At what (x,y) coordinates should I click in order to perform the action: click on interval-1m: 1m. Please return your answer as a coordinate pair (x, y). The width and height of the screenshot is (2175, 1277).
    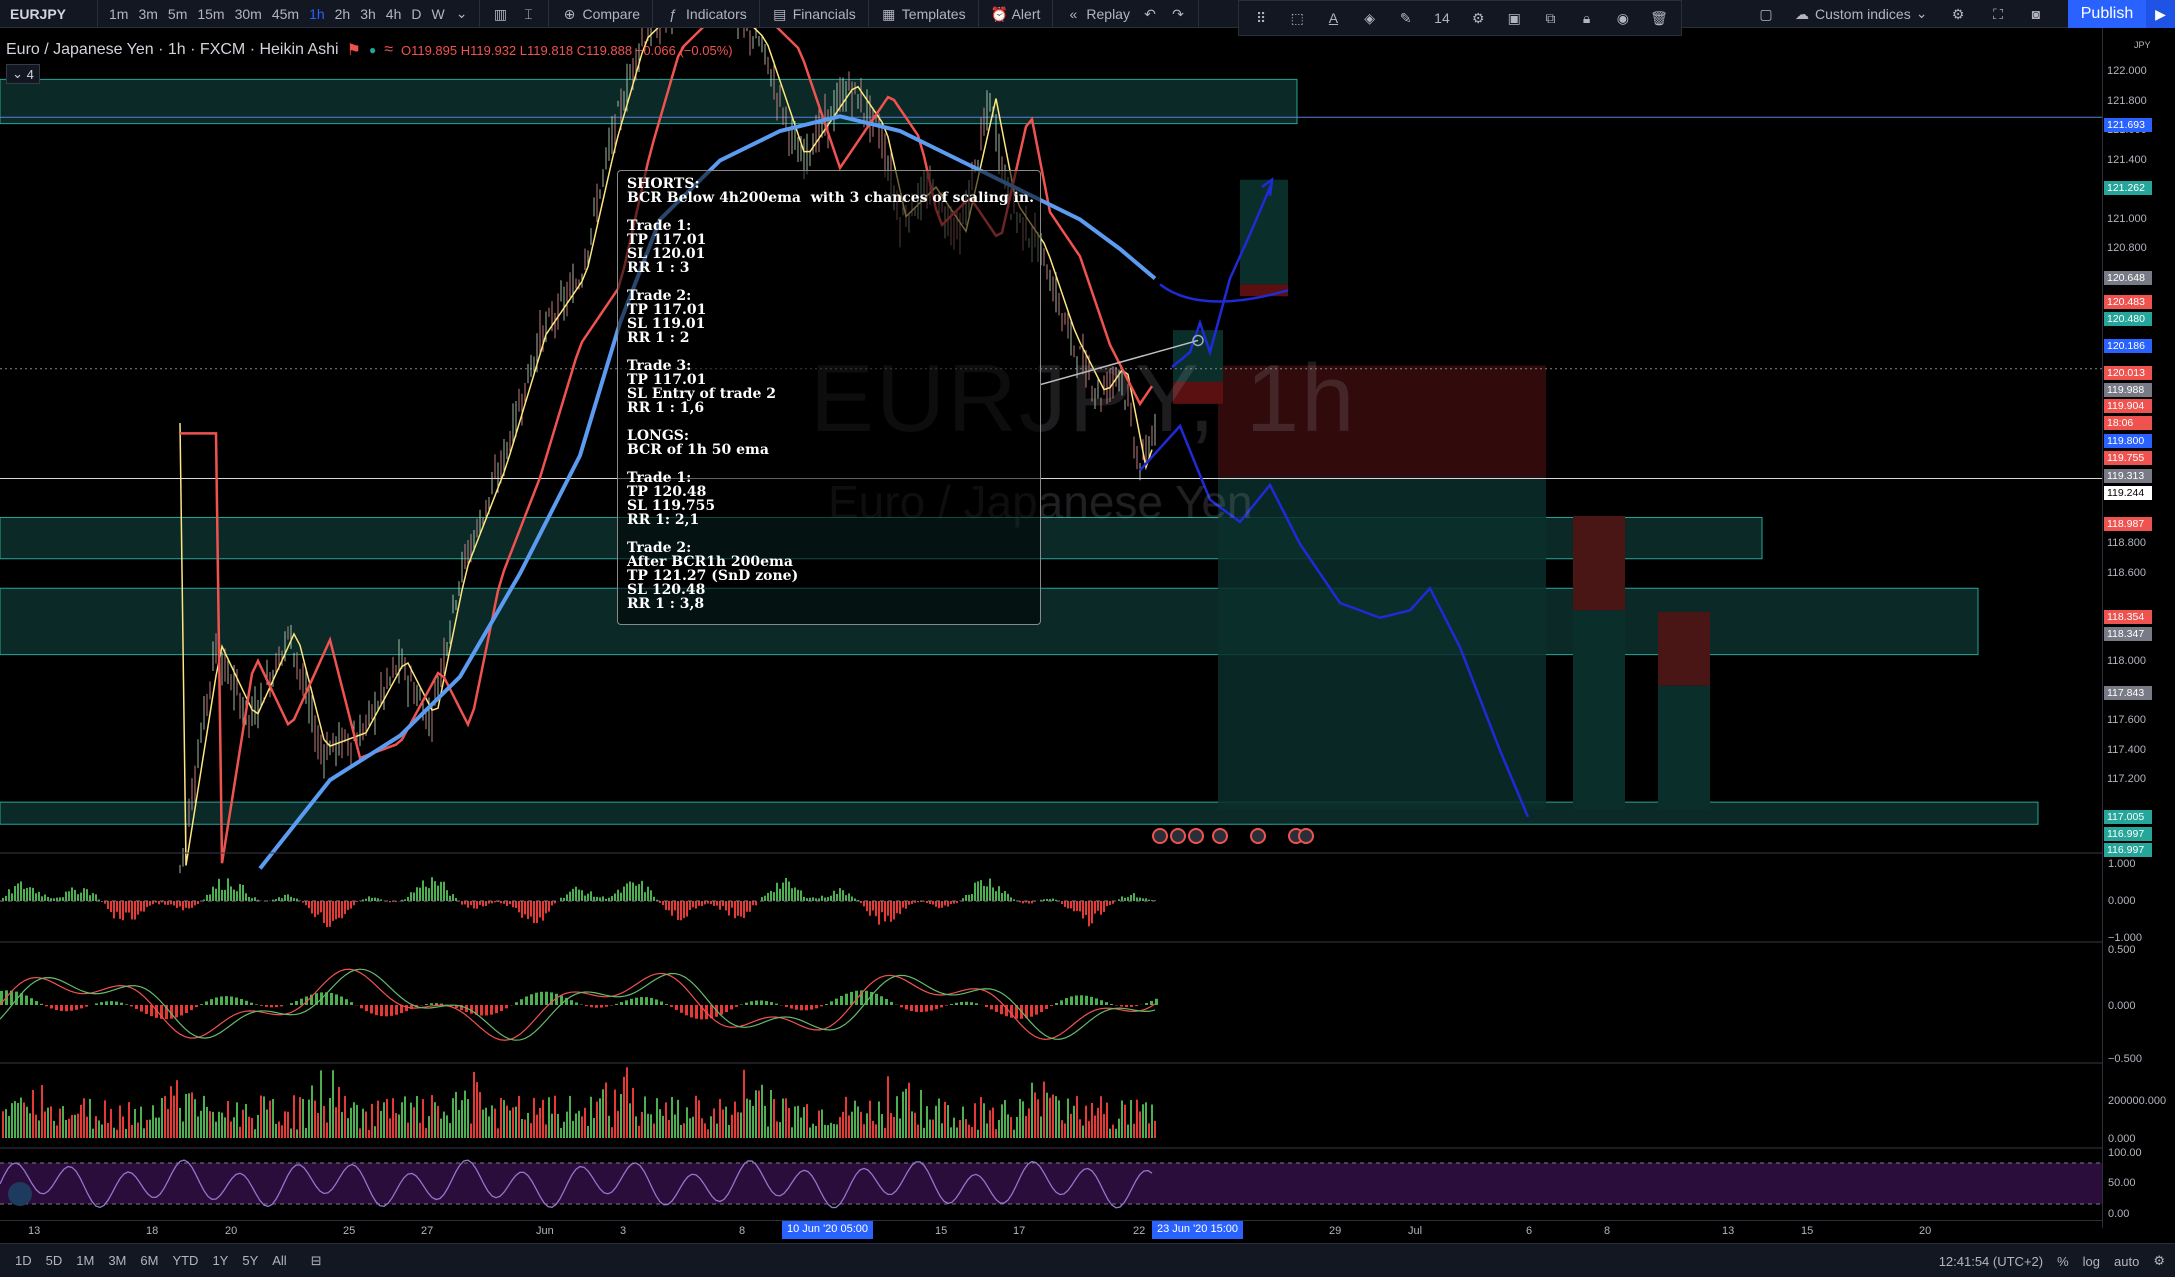
    Looking at the image, I should click on (118, 14).